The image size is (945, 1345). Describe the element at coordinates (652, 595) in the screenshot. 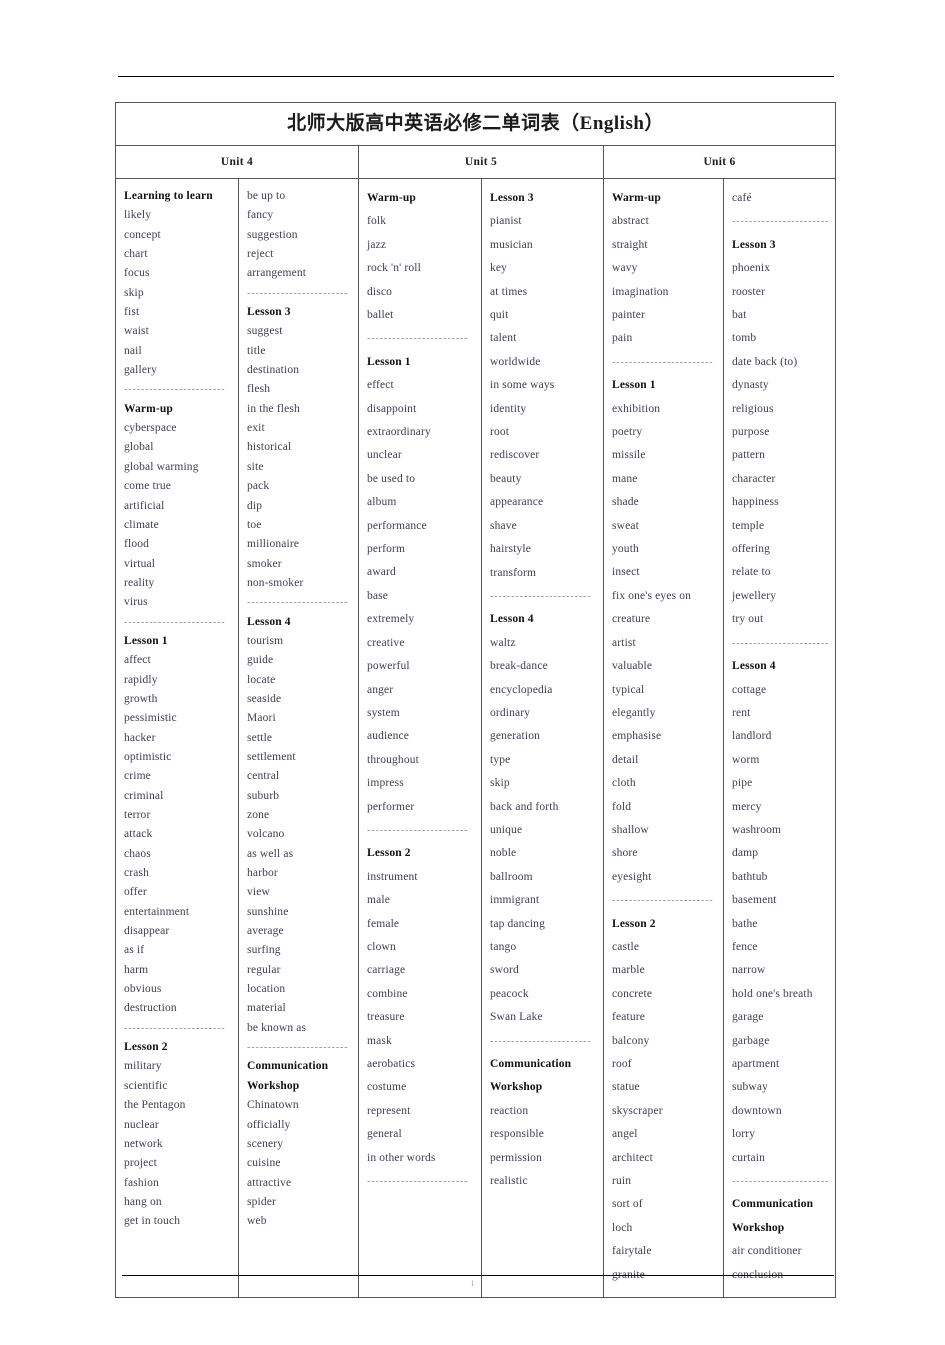

I see `vocabulary-word: fix one's eyes on` at that location.